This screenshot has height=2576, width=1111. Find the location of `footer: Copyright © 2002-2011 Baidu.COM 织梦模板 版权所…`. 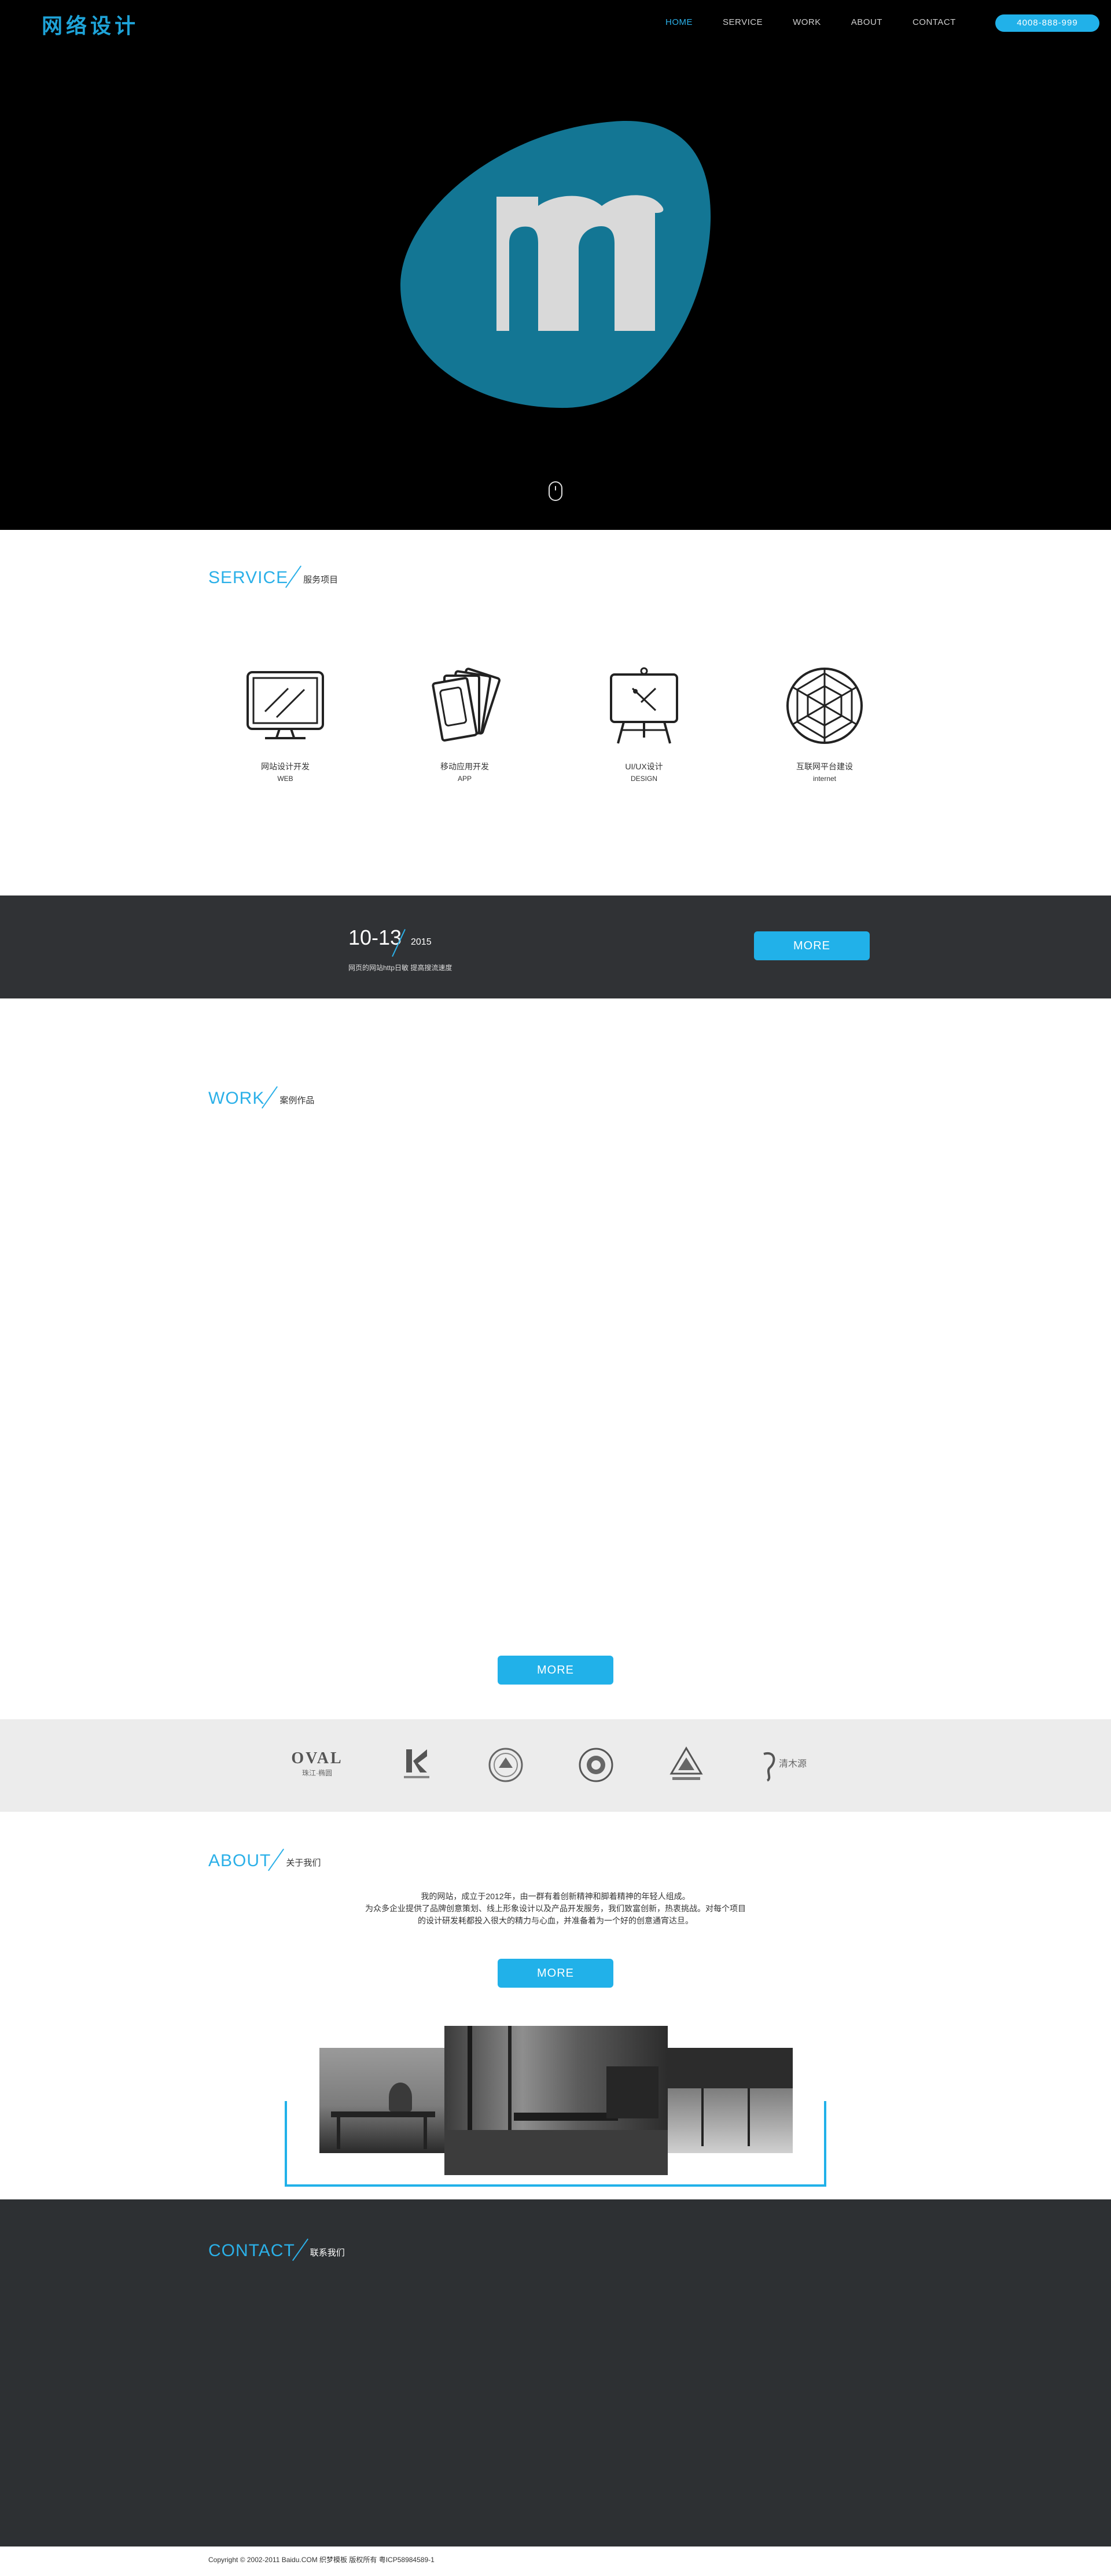

footer: Copyright © 2002-2011 Baidu.COM 织梦模板 版权所… is located at coordinates (555, 2561).